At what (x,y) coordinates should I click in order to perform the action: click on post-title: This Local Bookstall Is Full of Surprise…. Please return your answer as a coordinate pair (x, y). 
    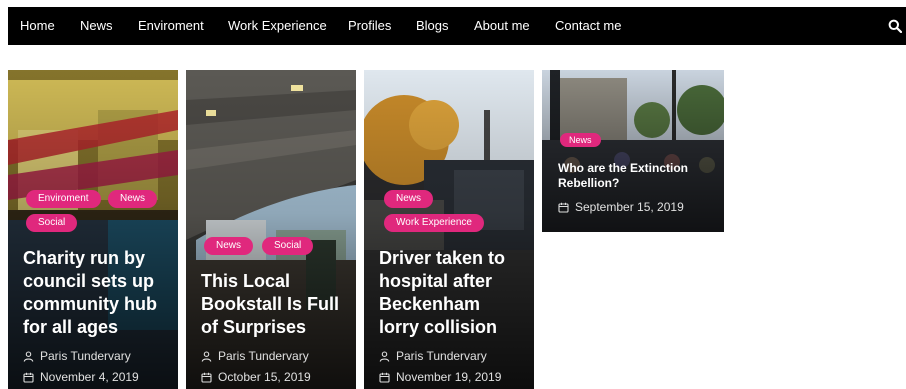
    Looking at the image, I should click on (276, 304).